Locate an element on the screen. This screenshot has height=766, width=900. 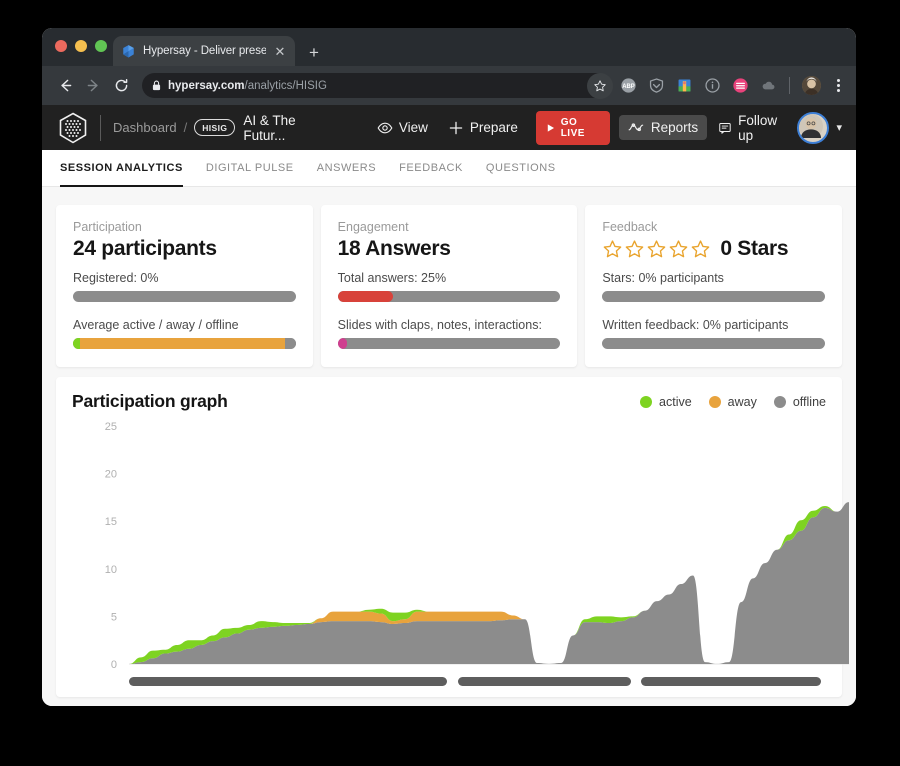
info-circle-icon is located at coordinates (712, 86).